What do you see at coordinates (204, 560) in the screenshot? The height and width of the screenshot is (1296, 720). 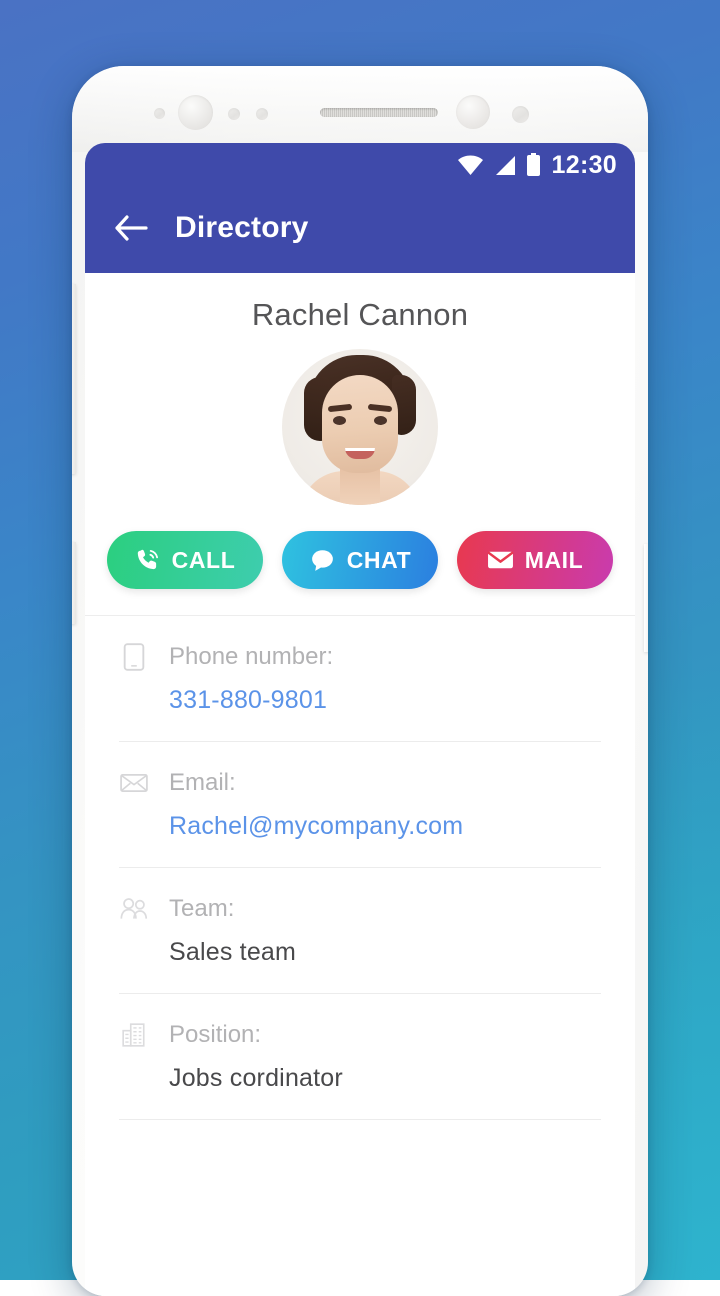 I see `call-button-label: CALL` at bounding box center [204, 560].